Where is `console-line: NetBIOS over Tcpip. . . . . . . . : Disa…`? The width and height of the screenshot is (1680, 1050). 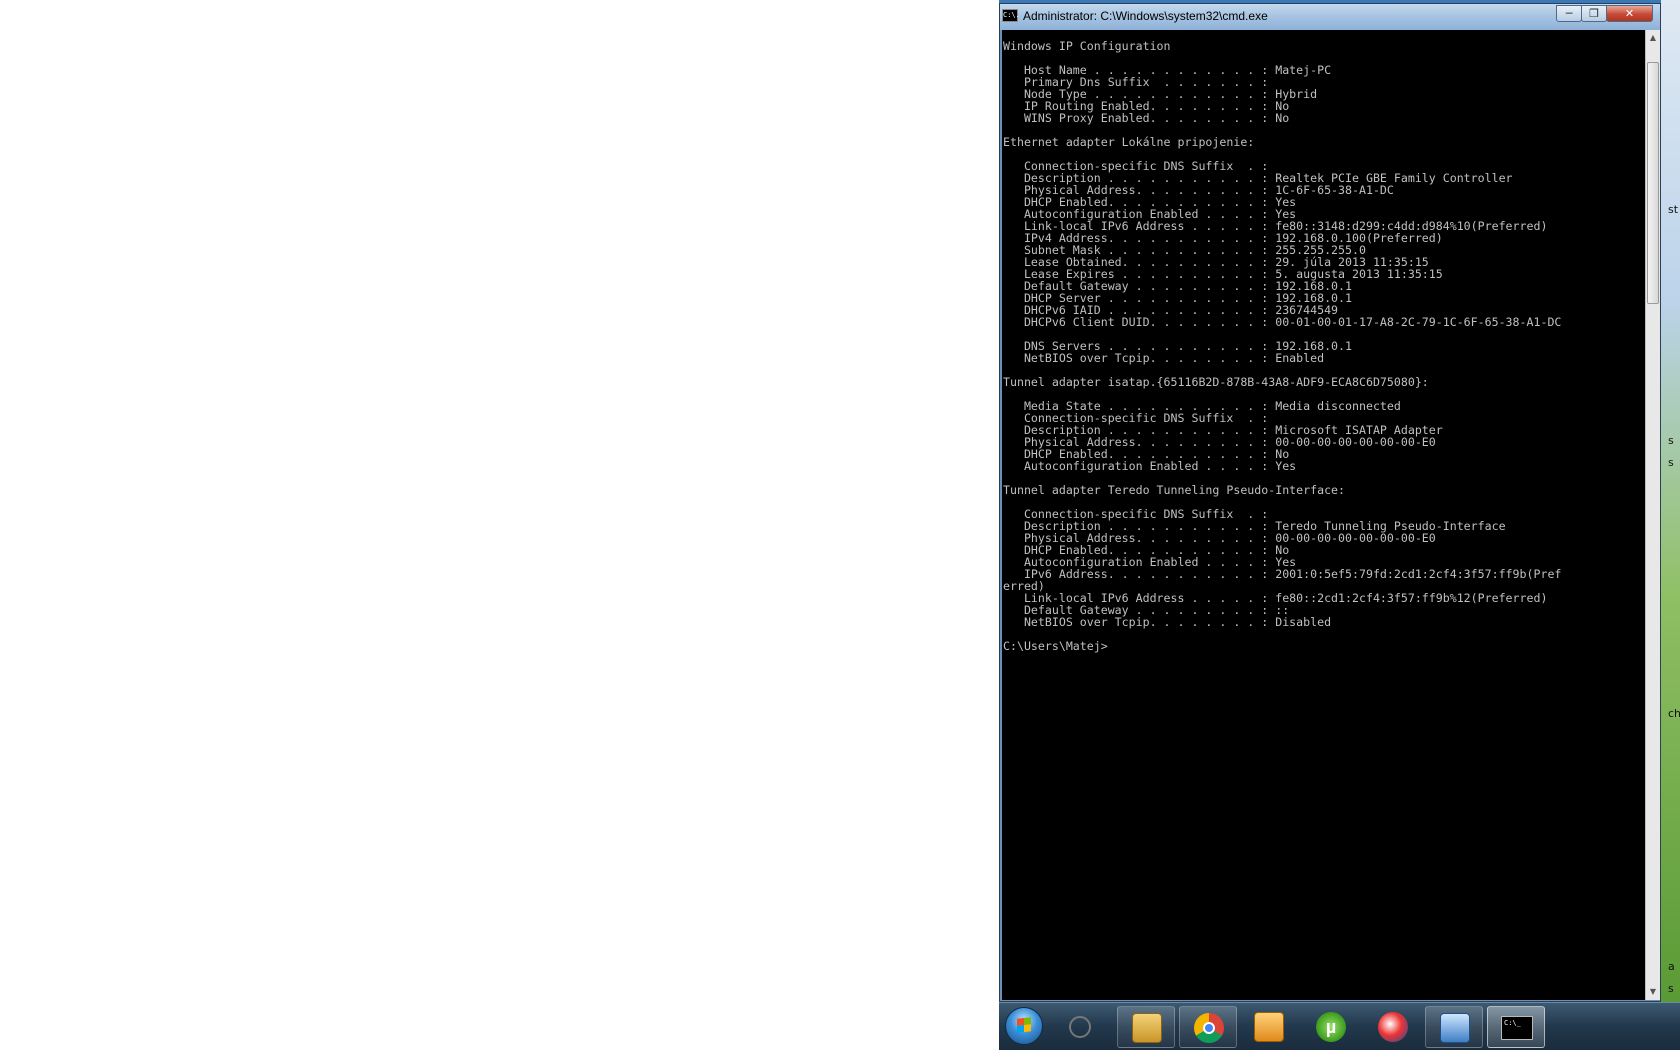
console-line: NetBIOS over Tcpip. . . . . . . . : Disa… is located at coordinates (1167, 622).